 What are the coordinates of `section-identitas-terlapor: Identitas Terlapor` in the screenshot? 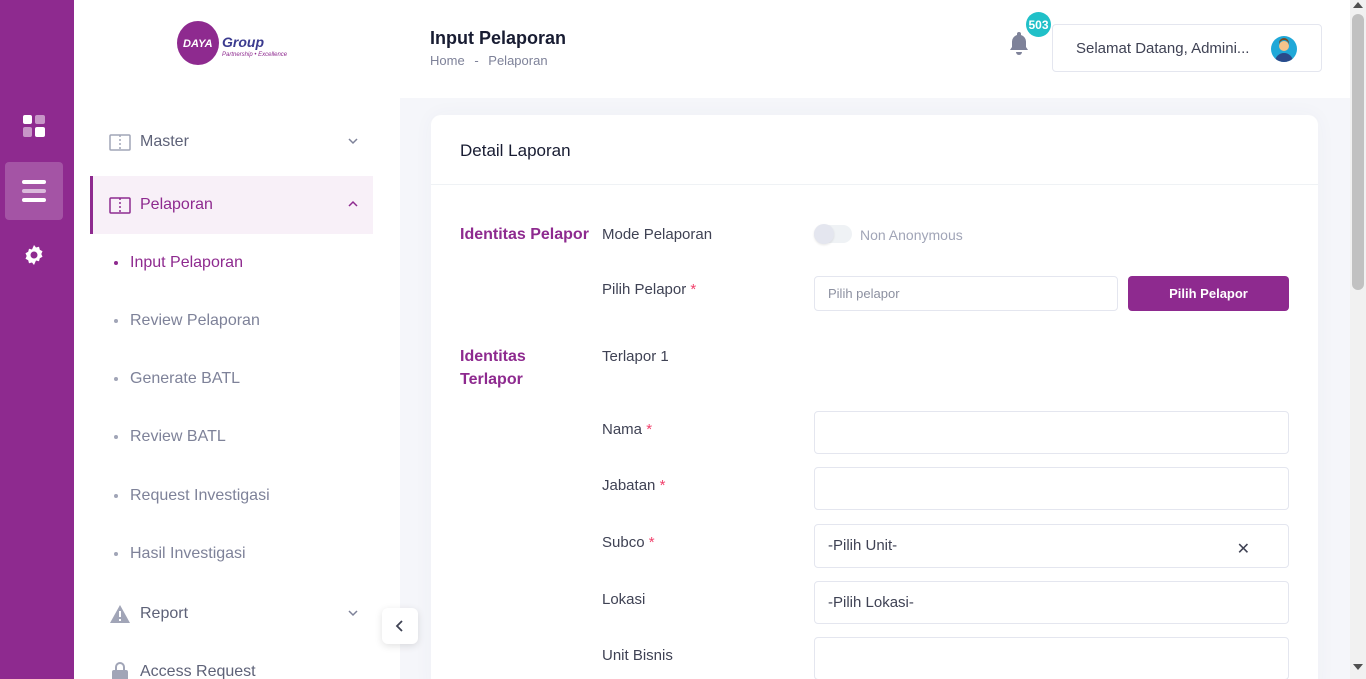 It's located at (493, 368).